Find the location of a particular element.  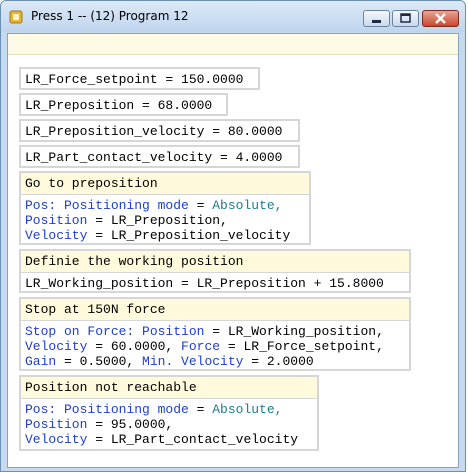

keyword: Gain is located at coordinates (41, 361).